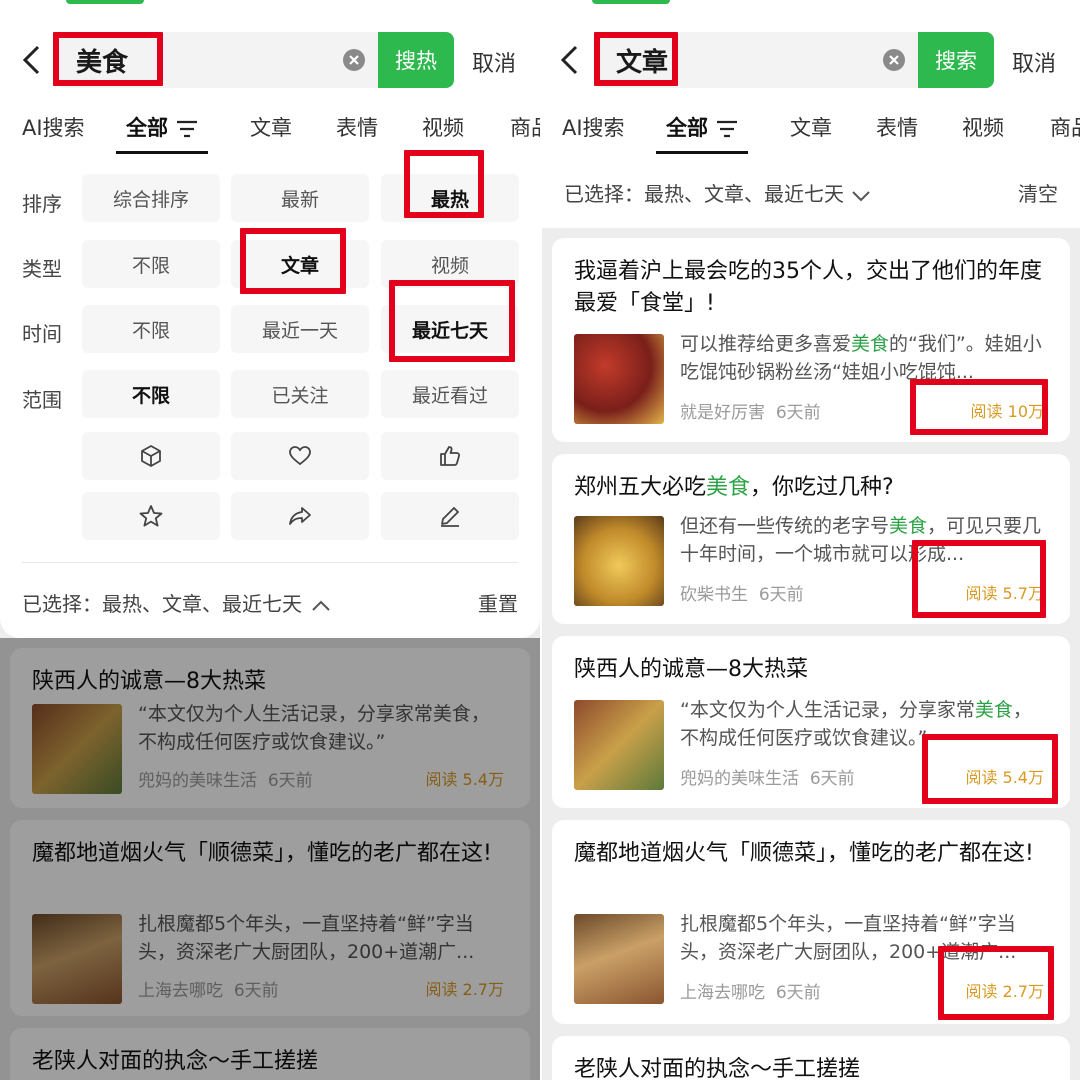  Describe the element at coordinates (717, 1068) in the screenshot. I see `result-title: 老陕人对面的执念～手工搓搓` at that location.